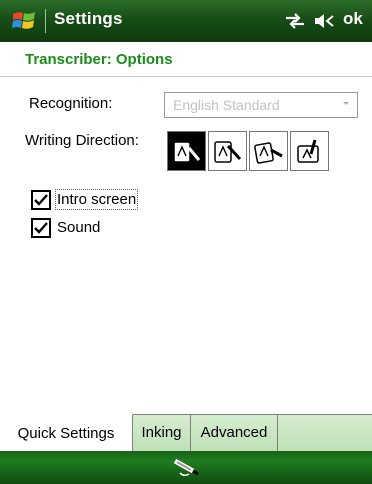 This screenshot has width=372, height=484. Describe the element at coordinates (186, 21) in the screenshot. I see `title-bar: Settings ok` at that location.